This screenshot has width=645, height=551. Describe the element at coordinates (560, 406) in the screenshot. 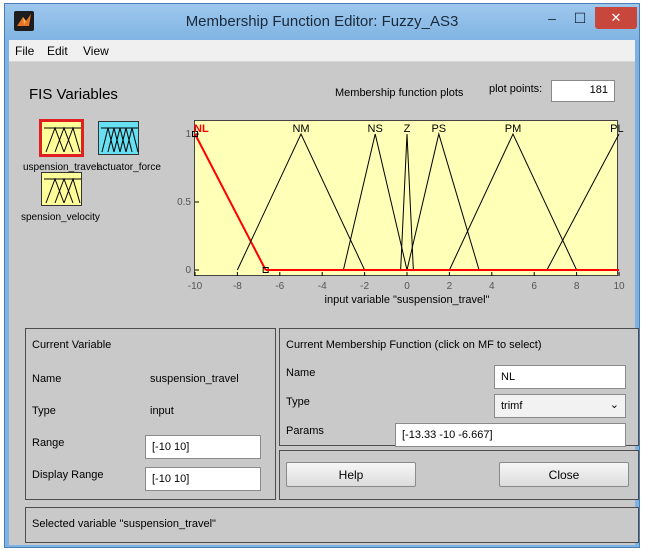

I see `mf-type-select: trimf ⌄` at that location.